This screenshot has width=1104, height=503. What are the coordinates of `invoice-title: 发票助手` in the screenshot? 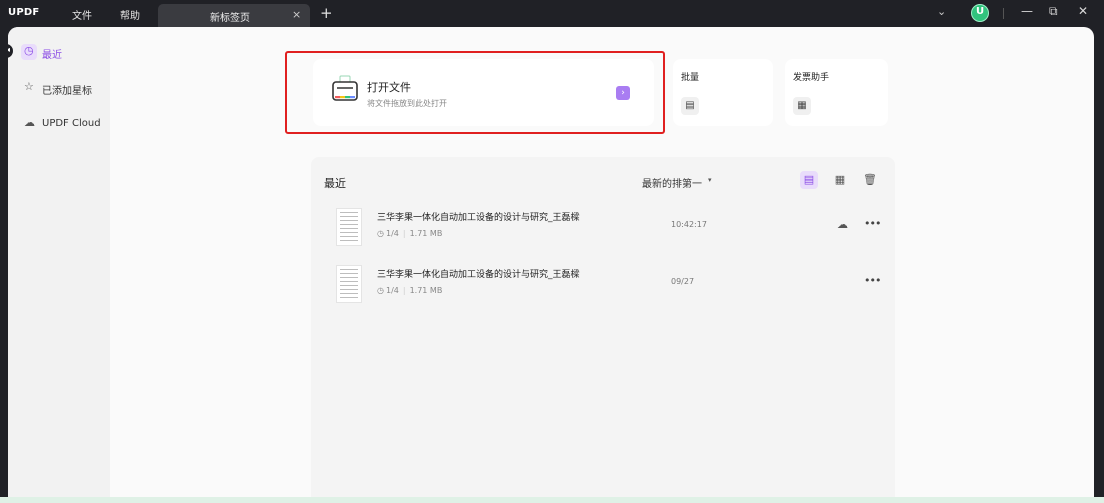 It's located at (811, 78).